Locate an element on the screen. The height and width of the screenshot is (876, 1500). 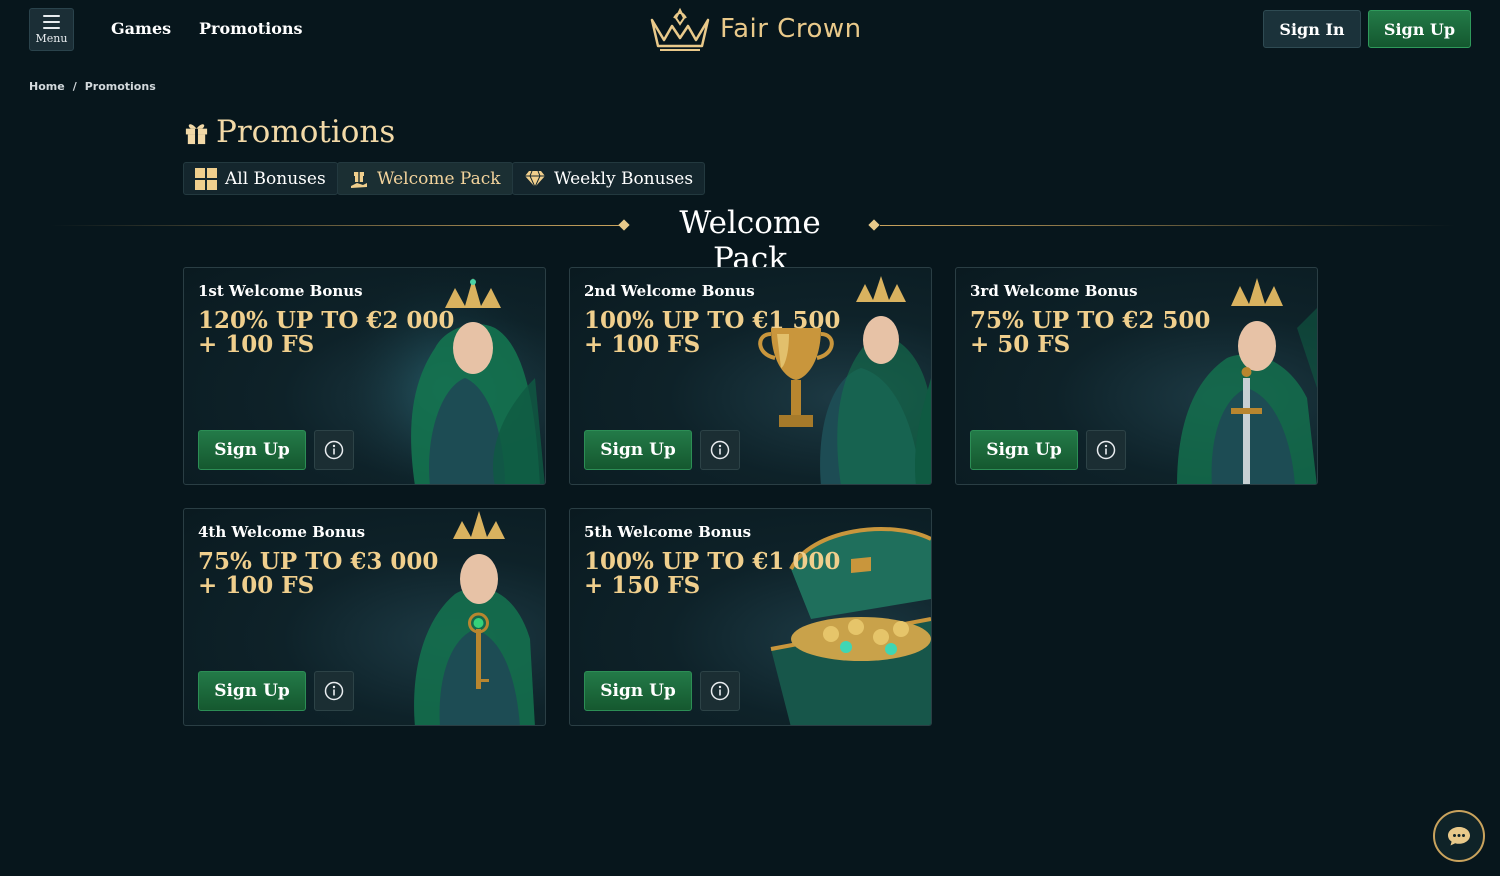
nav-promotions-link: Promotions is located at coordinates (251, 28).